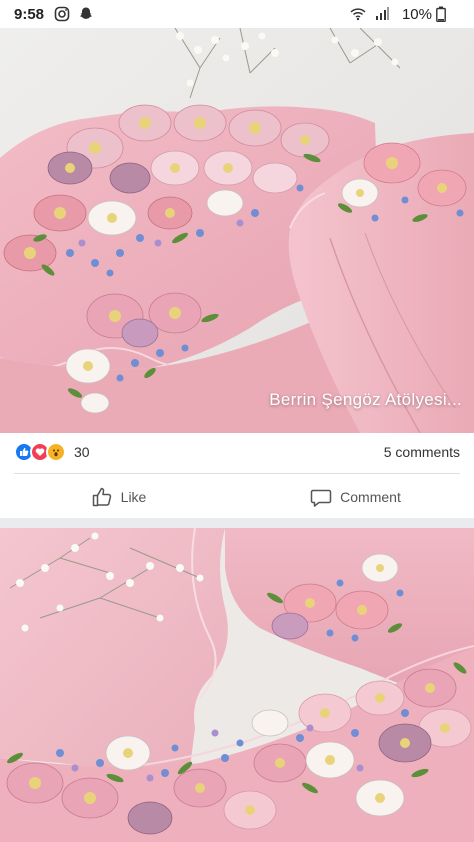  What do you see at coordinates (444, 14) in the screenshot?
I see `battery-icon` at bounding box center [444, 14].